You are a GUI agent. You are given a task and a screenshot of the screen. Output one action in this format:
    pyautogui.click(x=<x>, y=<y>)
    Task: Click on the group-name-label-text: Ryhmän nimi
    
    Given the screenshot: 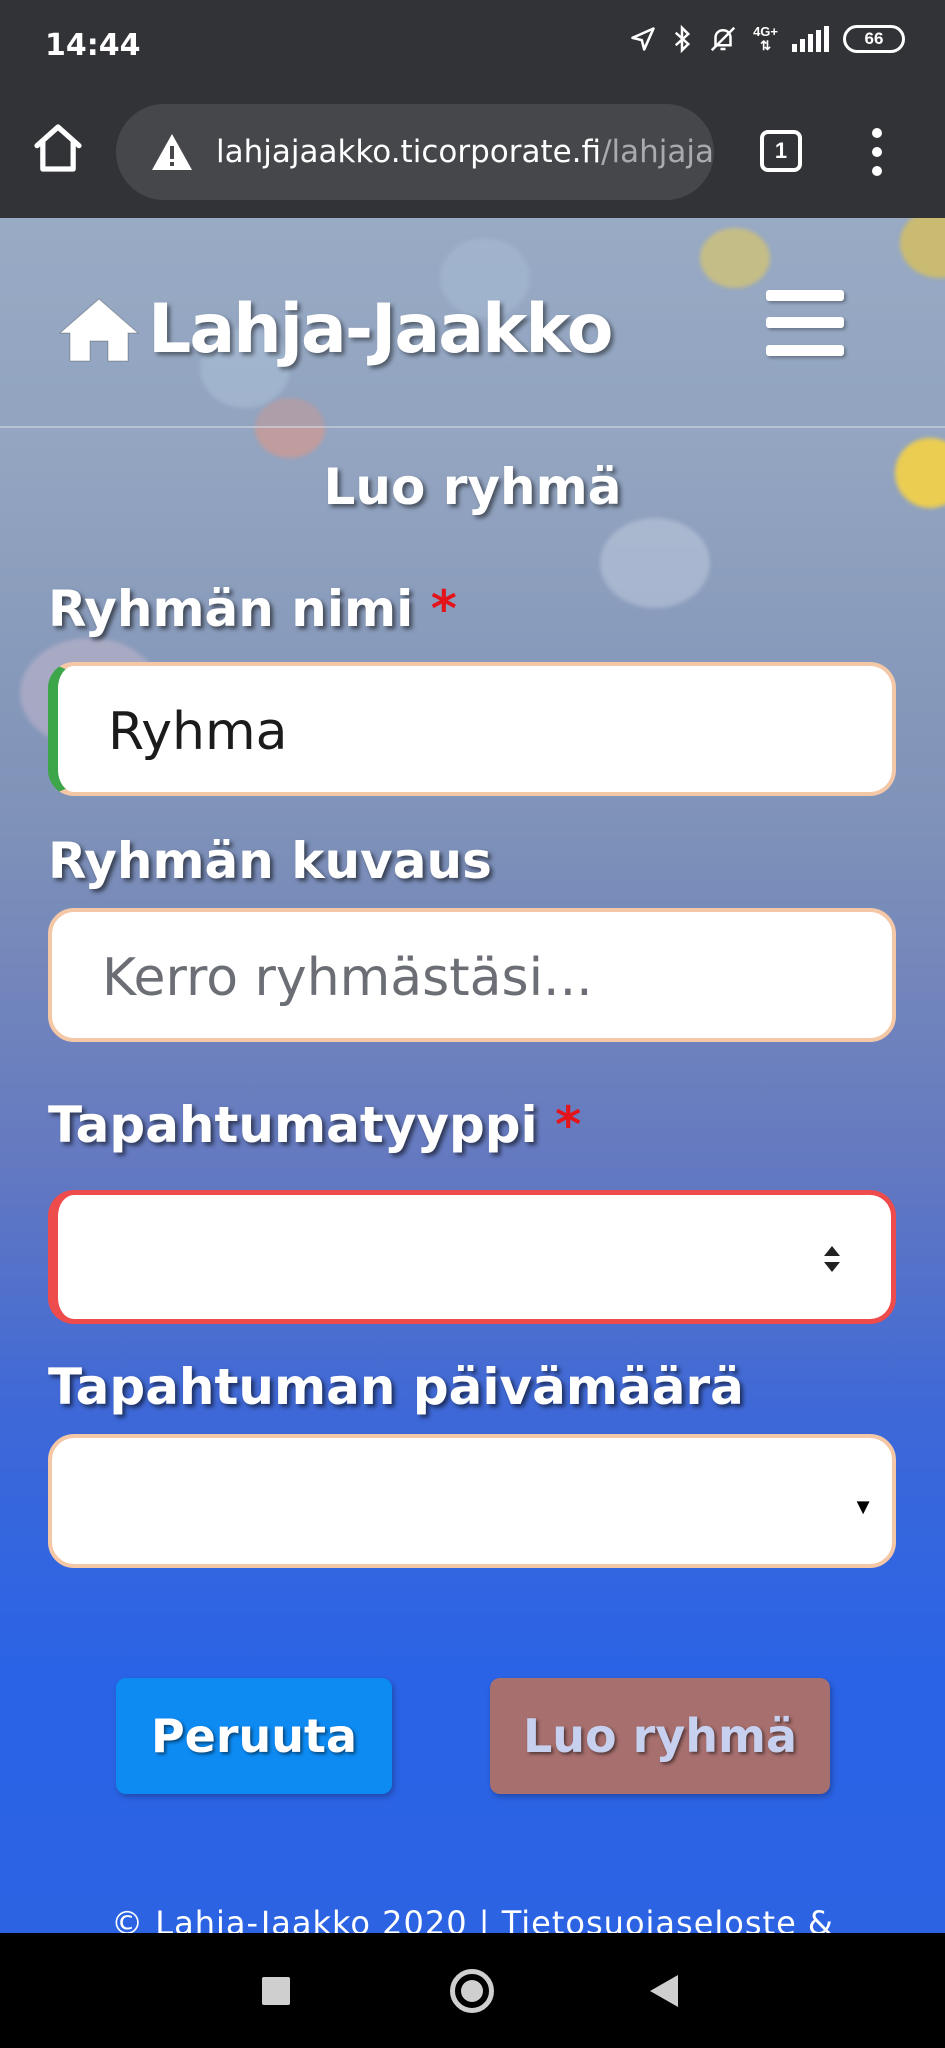 What is the action you would take?
    pyautogui.click(x=231, y=609)
    